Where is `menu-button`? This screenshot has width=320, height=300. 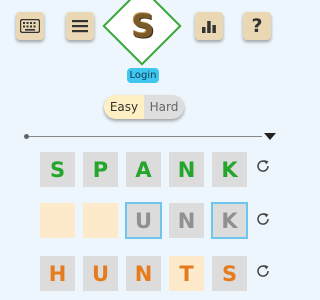
menu-button is located at coordinates (80, 26).